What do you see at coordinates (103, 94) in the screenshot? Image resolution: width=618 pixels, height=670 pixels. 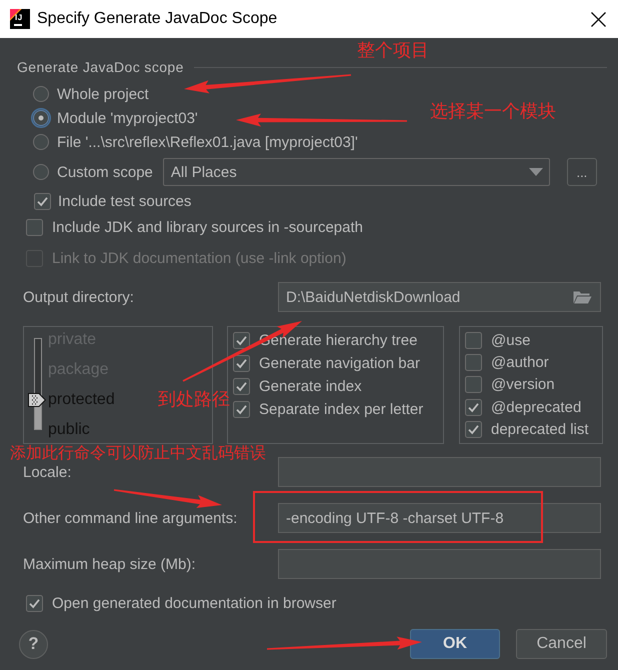 I see `radio-label: Whole project` at bounding box center [103, 94].